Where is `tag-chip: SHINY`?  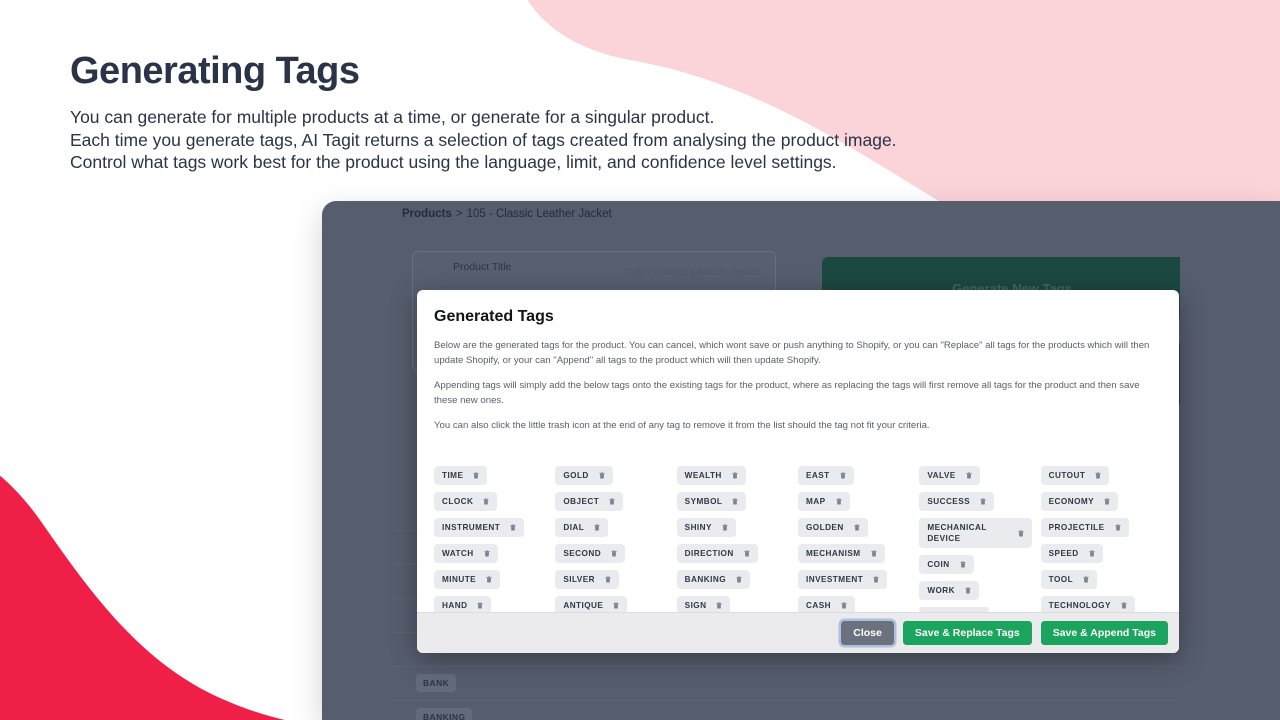
tag-chip: SHINY is located at coordinates (706, 527).